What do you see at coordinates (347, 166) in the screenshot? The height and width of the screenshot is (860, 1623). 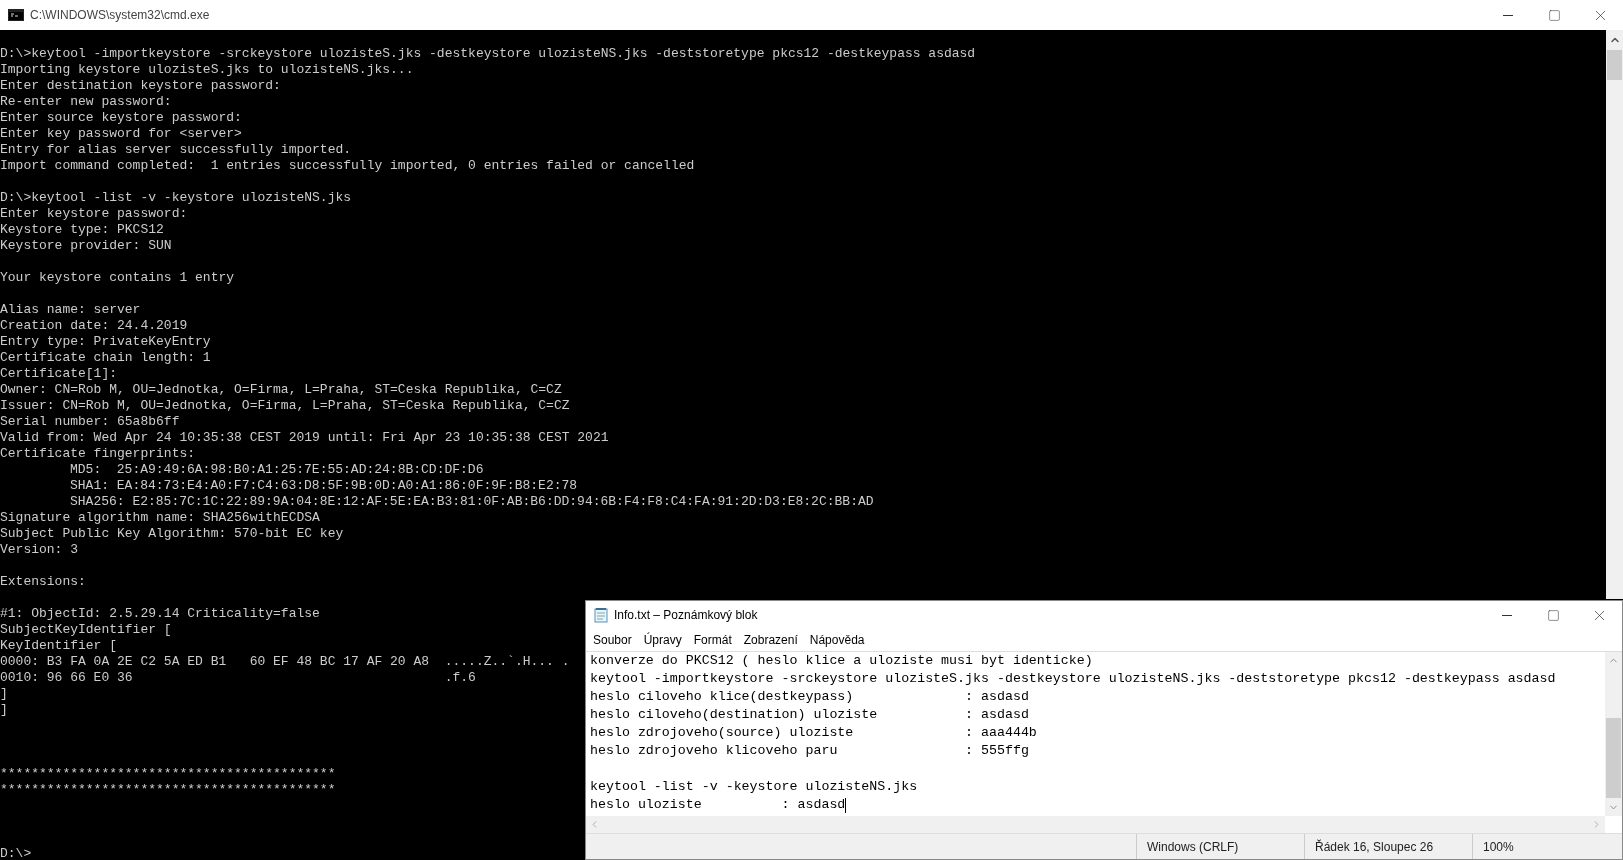 I see `terminal-line: Import command completed: 1 entries successfully imported, 0 entries failed or cancelled` at bounding box center [347, 166].